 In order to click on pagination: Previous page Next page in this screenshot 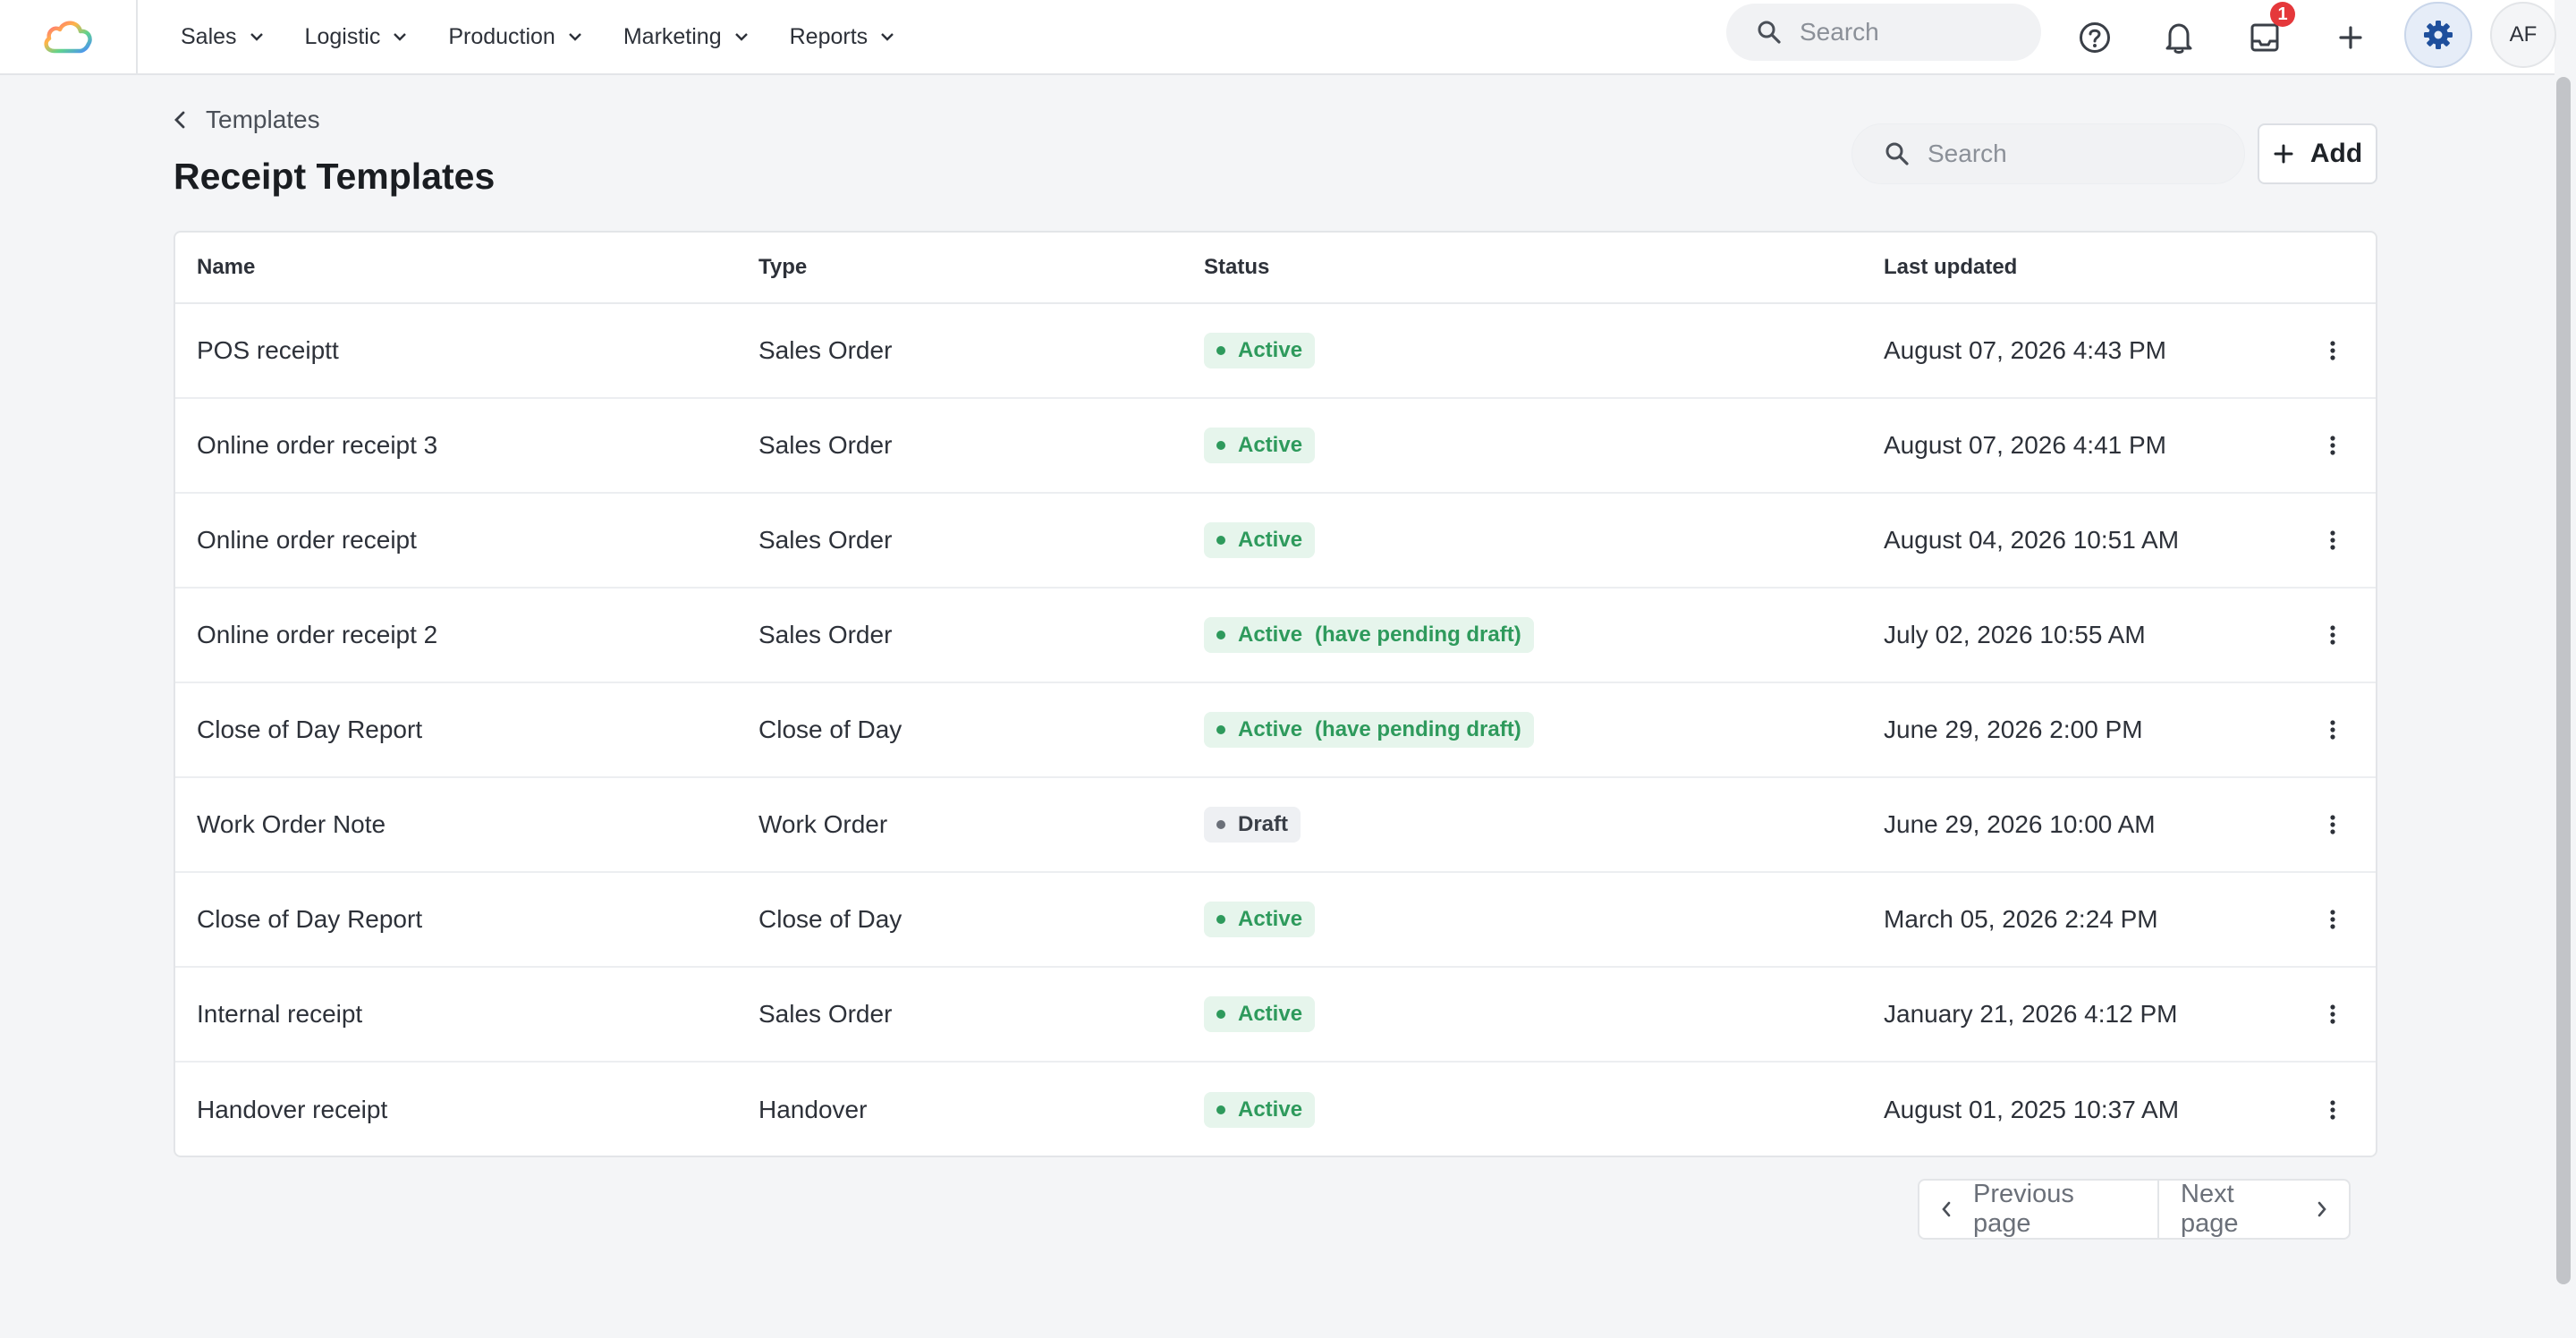, I will do `click(2134, 1209)`.